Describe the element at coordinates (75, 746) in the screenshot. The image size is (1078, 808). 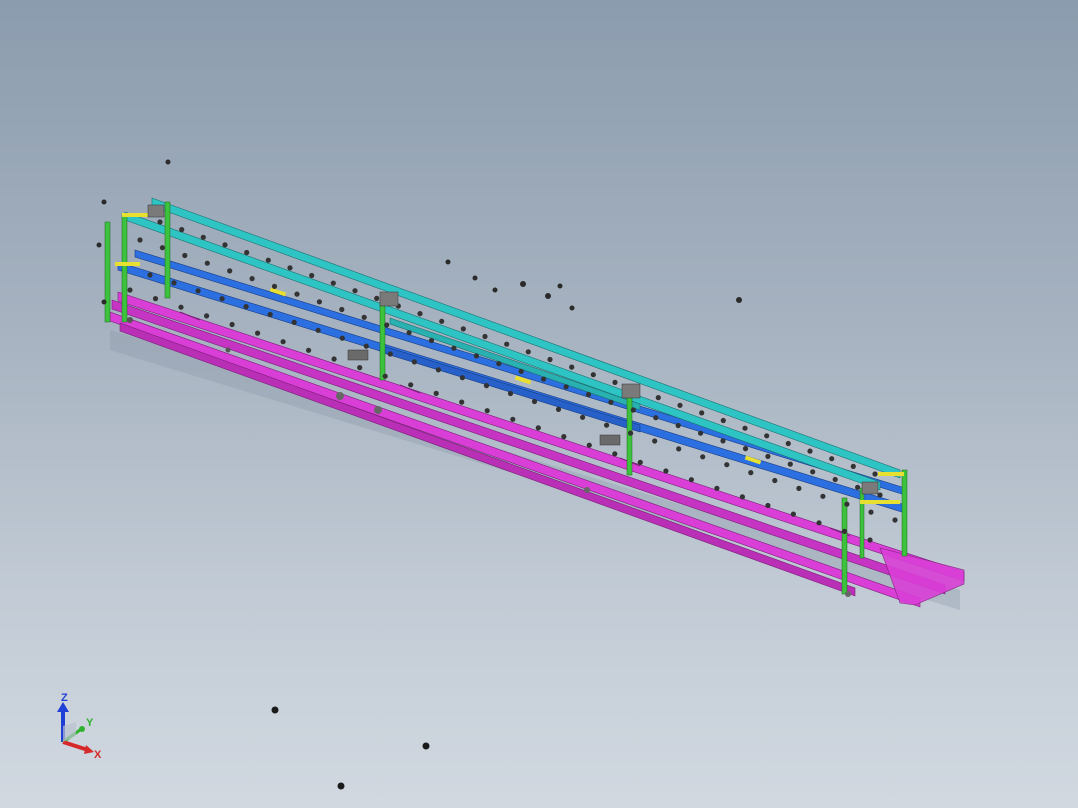
I see `x-axis-arrow` at that location.